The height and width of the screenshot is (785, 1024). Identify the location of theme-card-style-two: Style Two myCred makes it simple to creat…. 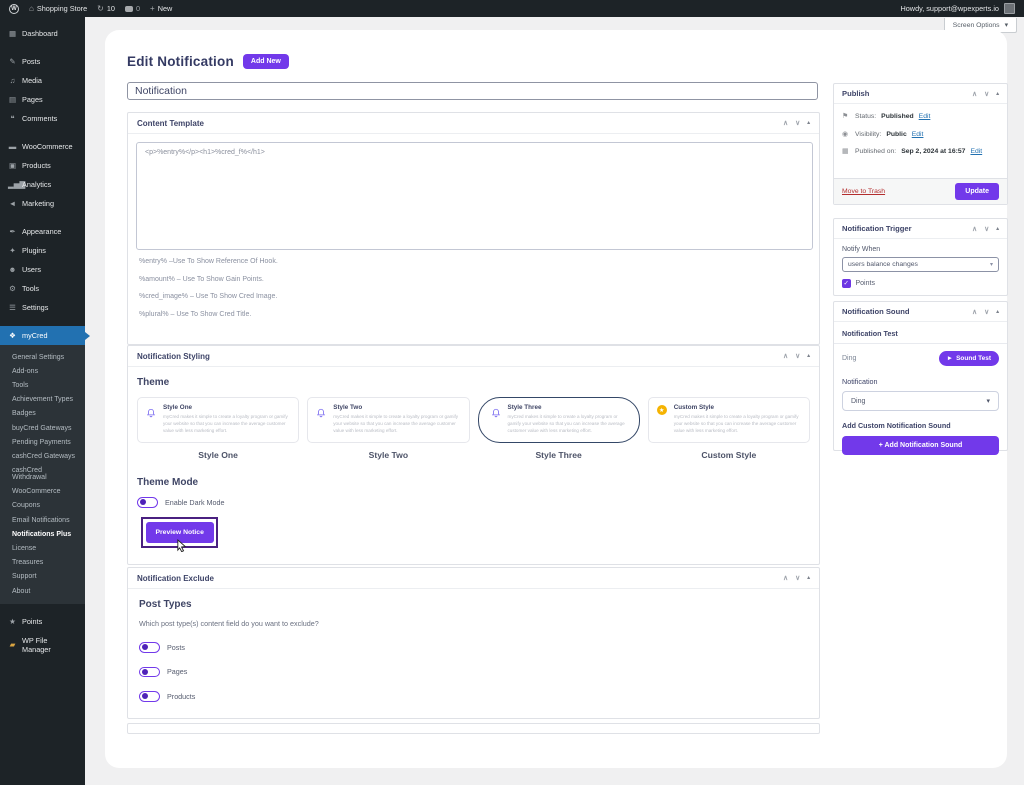
(388, 420).